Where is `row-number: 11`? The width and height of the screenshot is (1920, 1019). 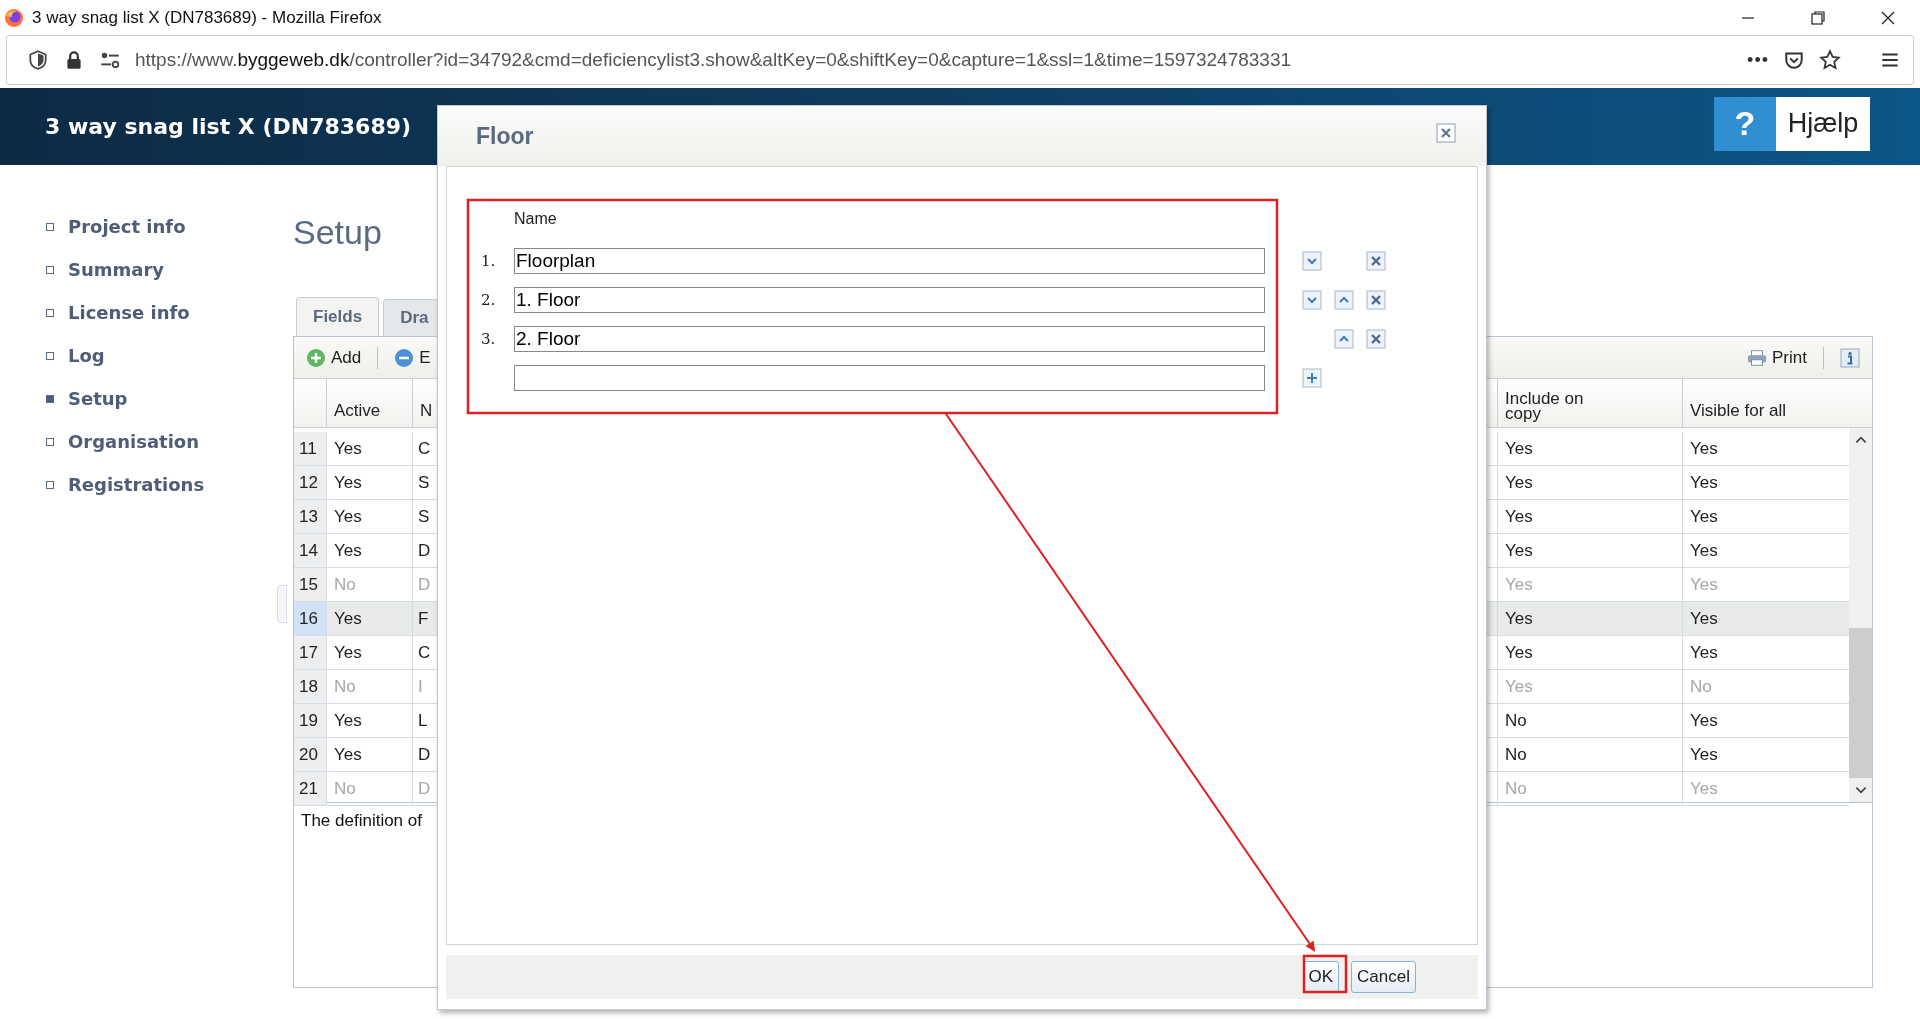
row-number: 11 is located at coordinates (310, 448).